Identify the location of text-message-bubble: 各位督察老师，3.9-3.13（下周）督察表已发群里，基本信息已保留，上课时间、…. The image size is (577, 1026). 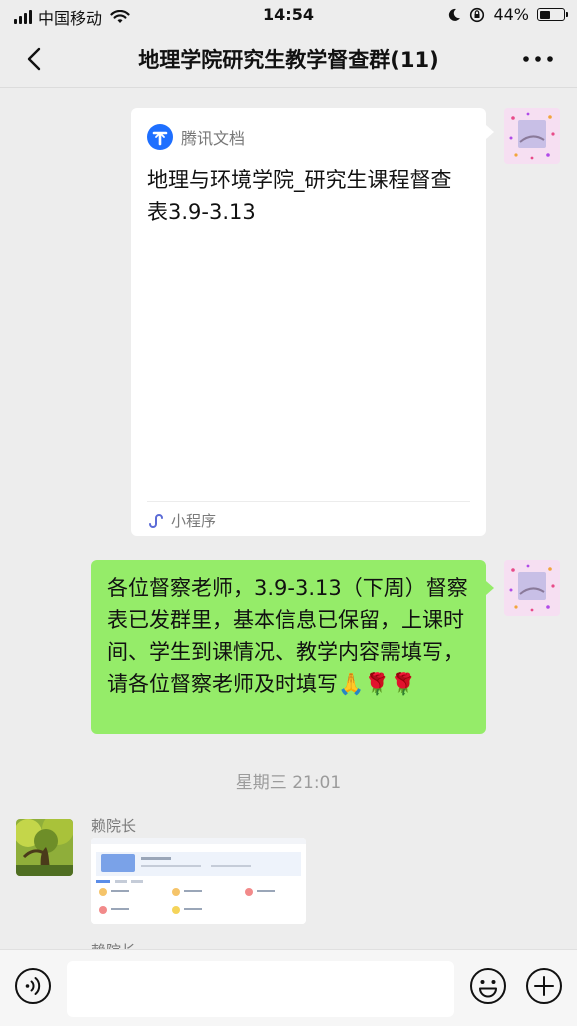
(288, 647).